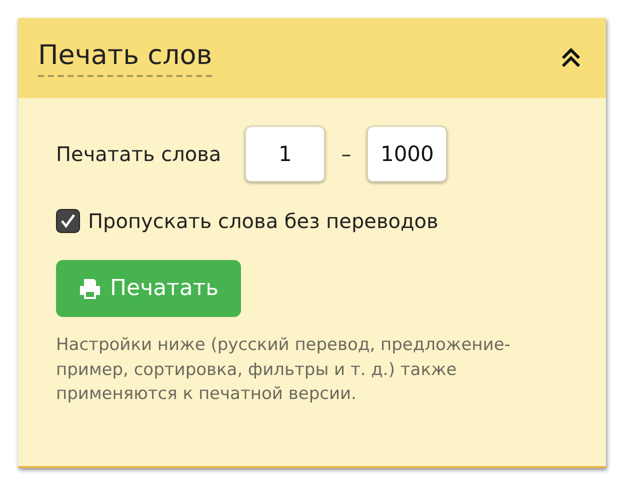  Describe the element at coordinates (284, 370) in the screenshot. I see `note-text: Настройки ниже (русский перевод, предложение-пример, сортировка, фильтры и т. д.) также применяются к печатной версии.` at that location.